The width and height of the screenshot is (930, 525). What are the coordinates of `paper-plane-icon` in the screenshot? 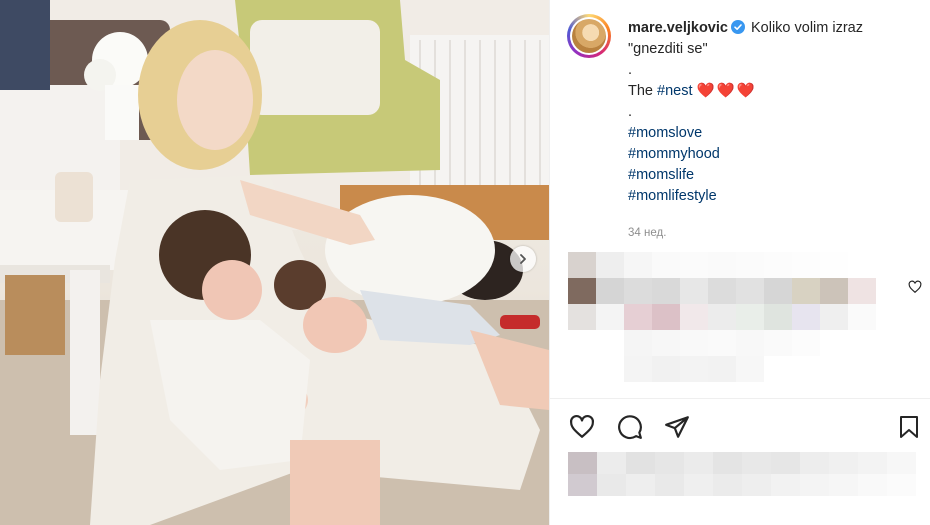 It's located at (677, 427).